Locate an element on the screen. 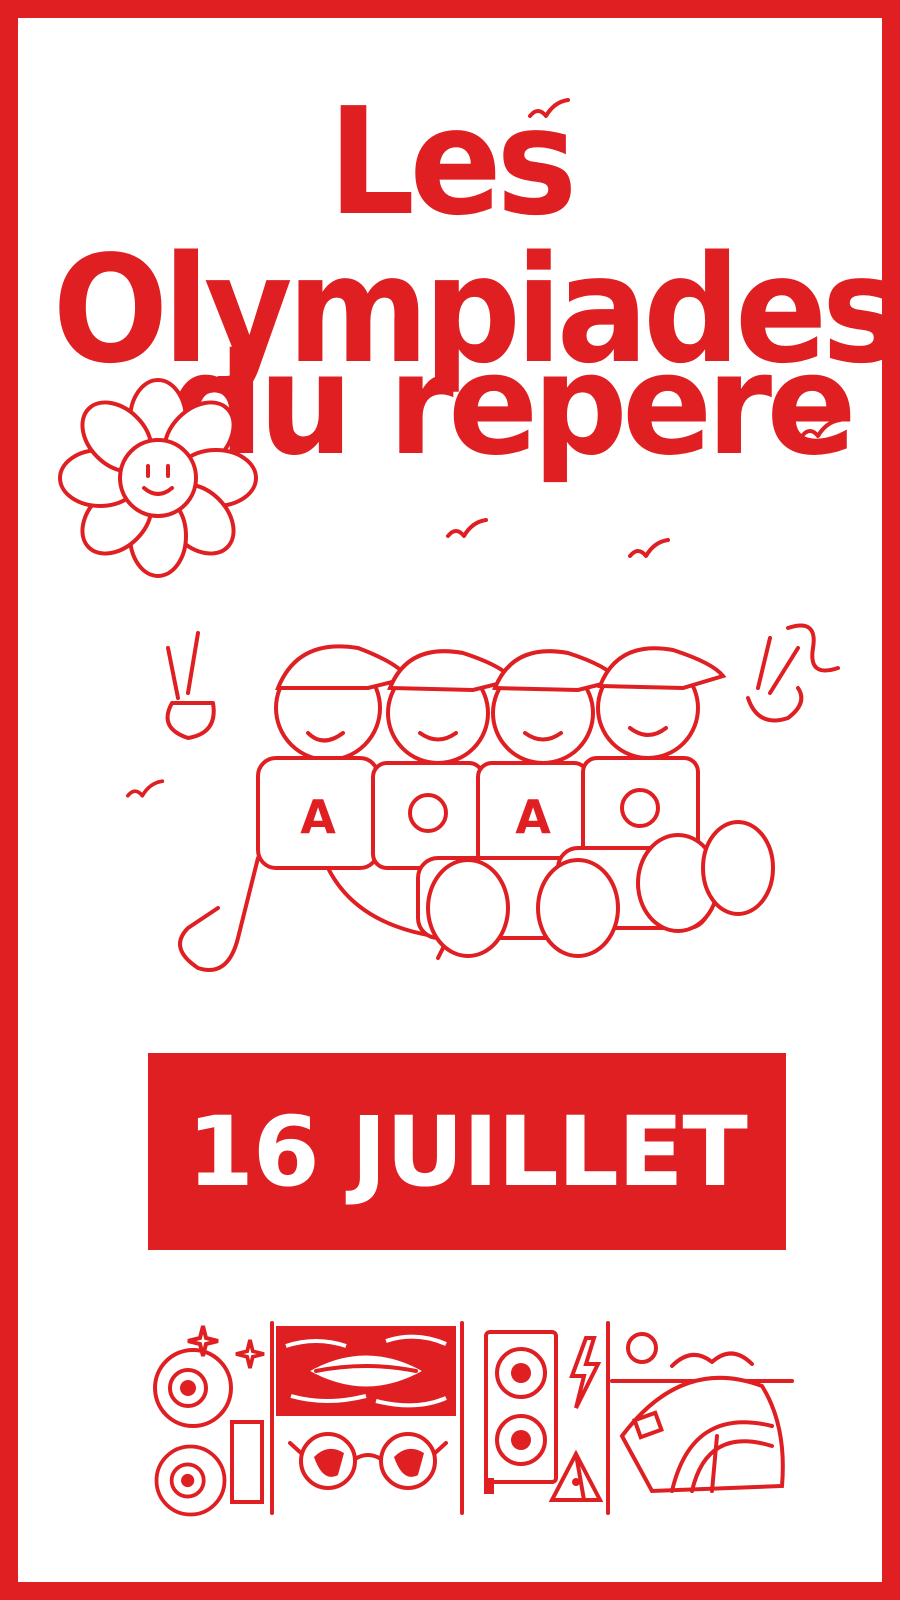 The image size is (900, 1600). pyramid-icon is located at coordinates (576, 1475).